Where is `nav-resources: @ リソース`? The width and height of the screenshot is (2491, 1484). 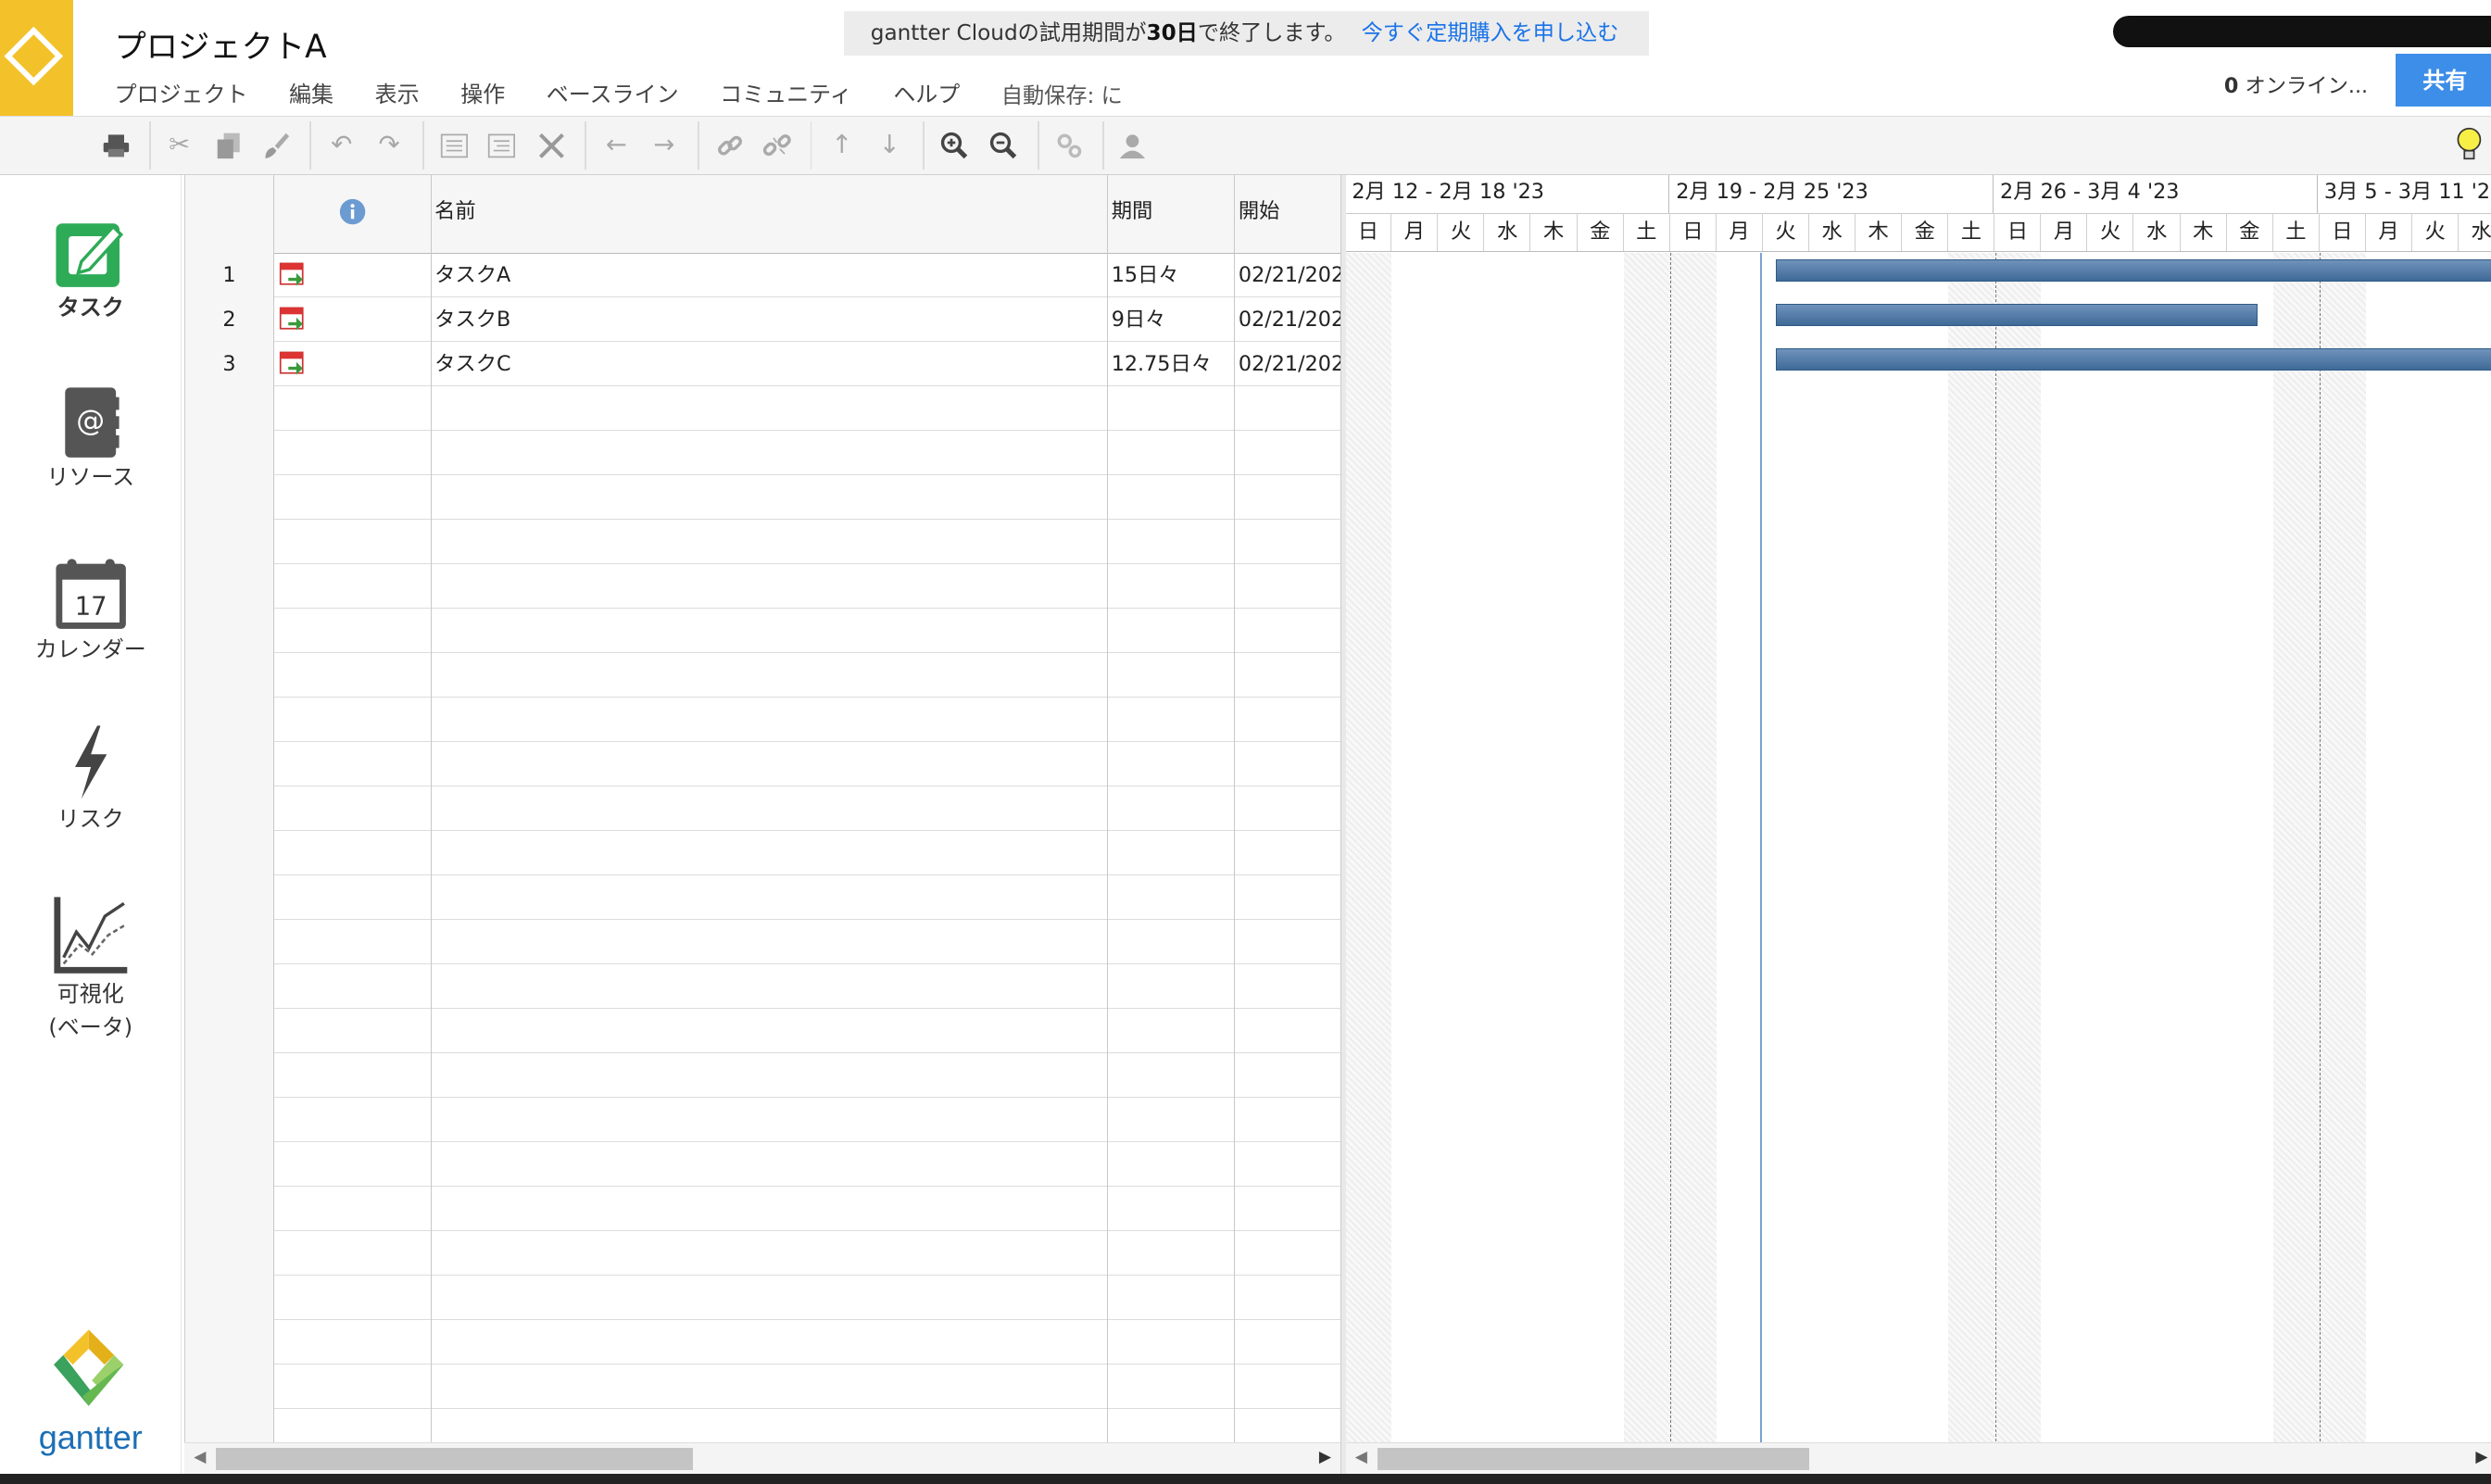 nav-resources: @ リソース is located at coordinates (90, 439).